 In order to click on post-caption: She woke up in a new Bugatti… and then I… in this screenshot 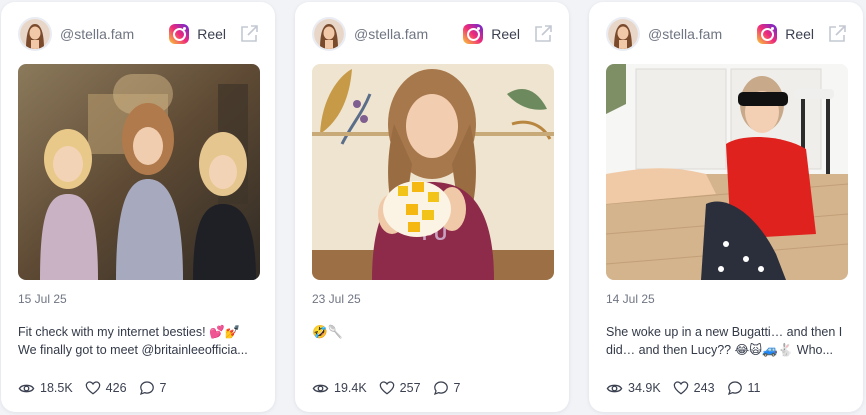, I will do `click(728, 341)`.